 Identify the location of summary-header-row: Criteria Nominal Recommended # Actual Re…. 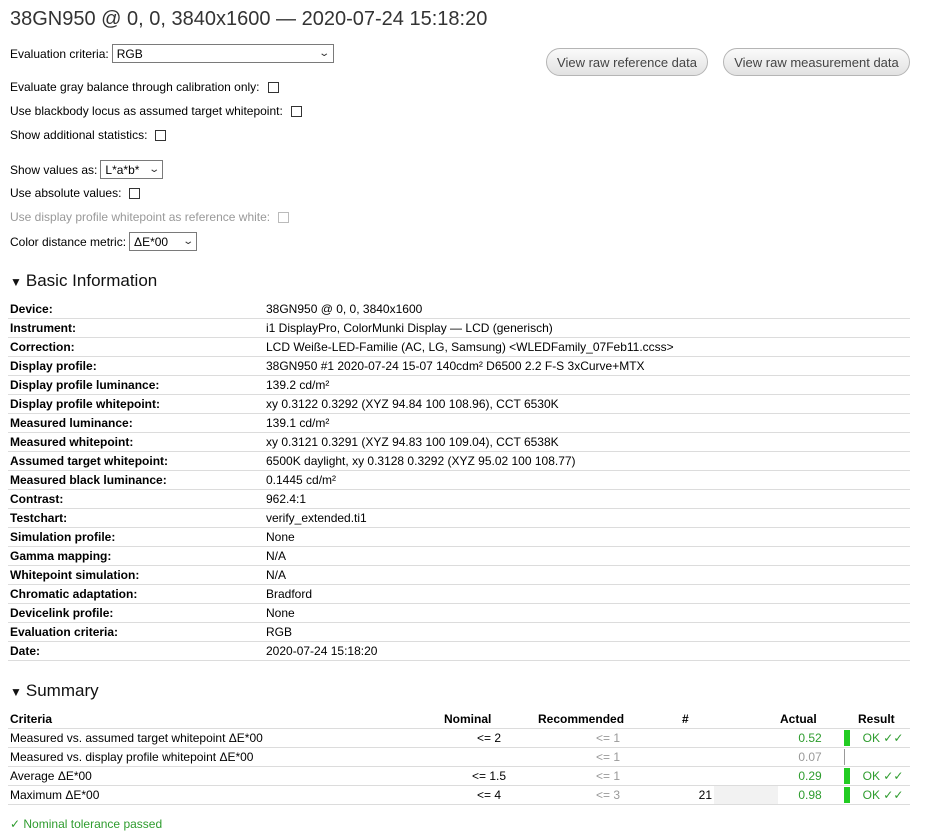
(459, 719).